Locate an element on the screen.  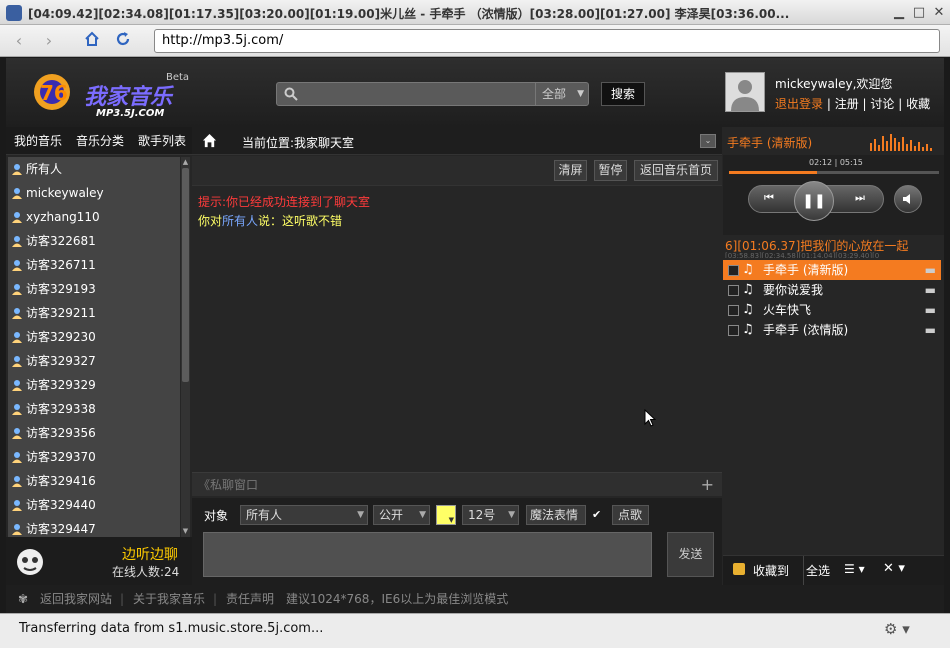
expand-plus-icon: + is located at coordinates (707, 485).